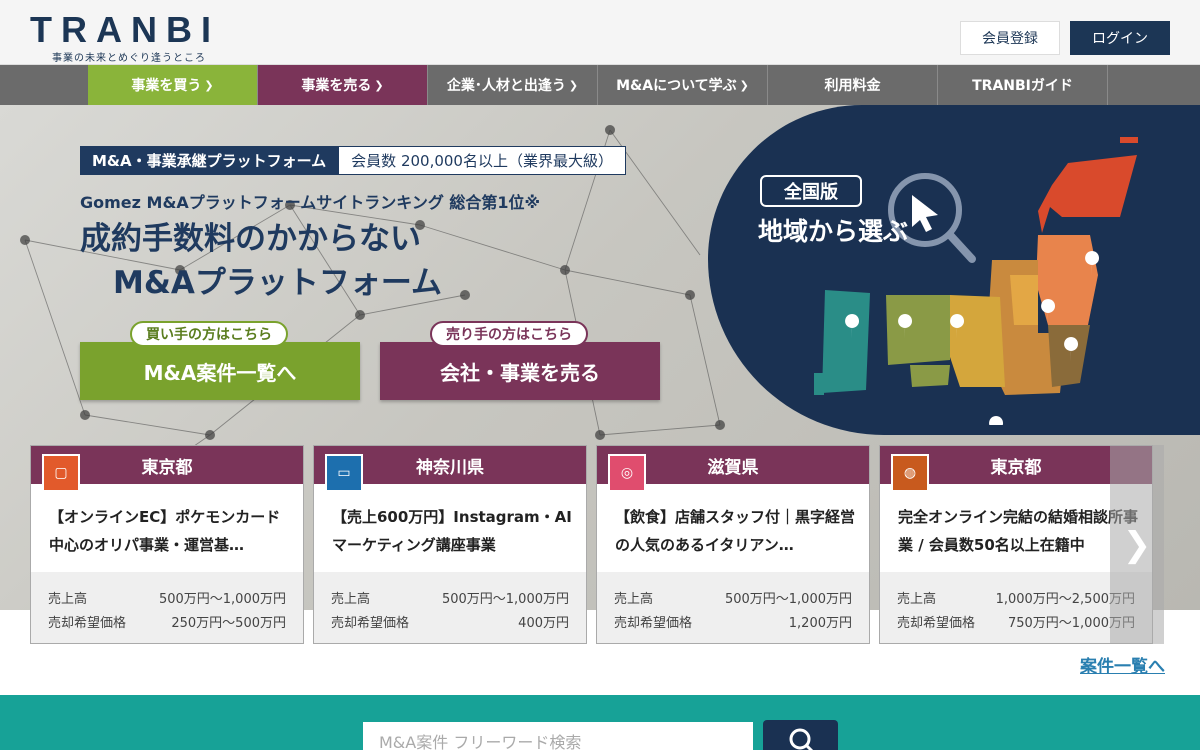  I want to click on nav-item-meet: 企業･人材と出逢う ❯, so click(513, 85).